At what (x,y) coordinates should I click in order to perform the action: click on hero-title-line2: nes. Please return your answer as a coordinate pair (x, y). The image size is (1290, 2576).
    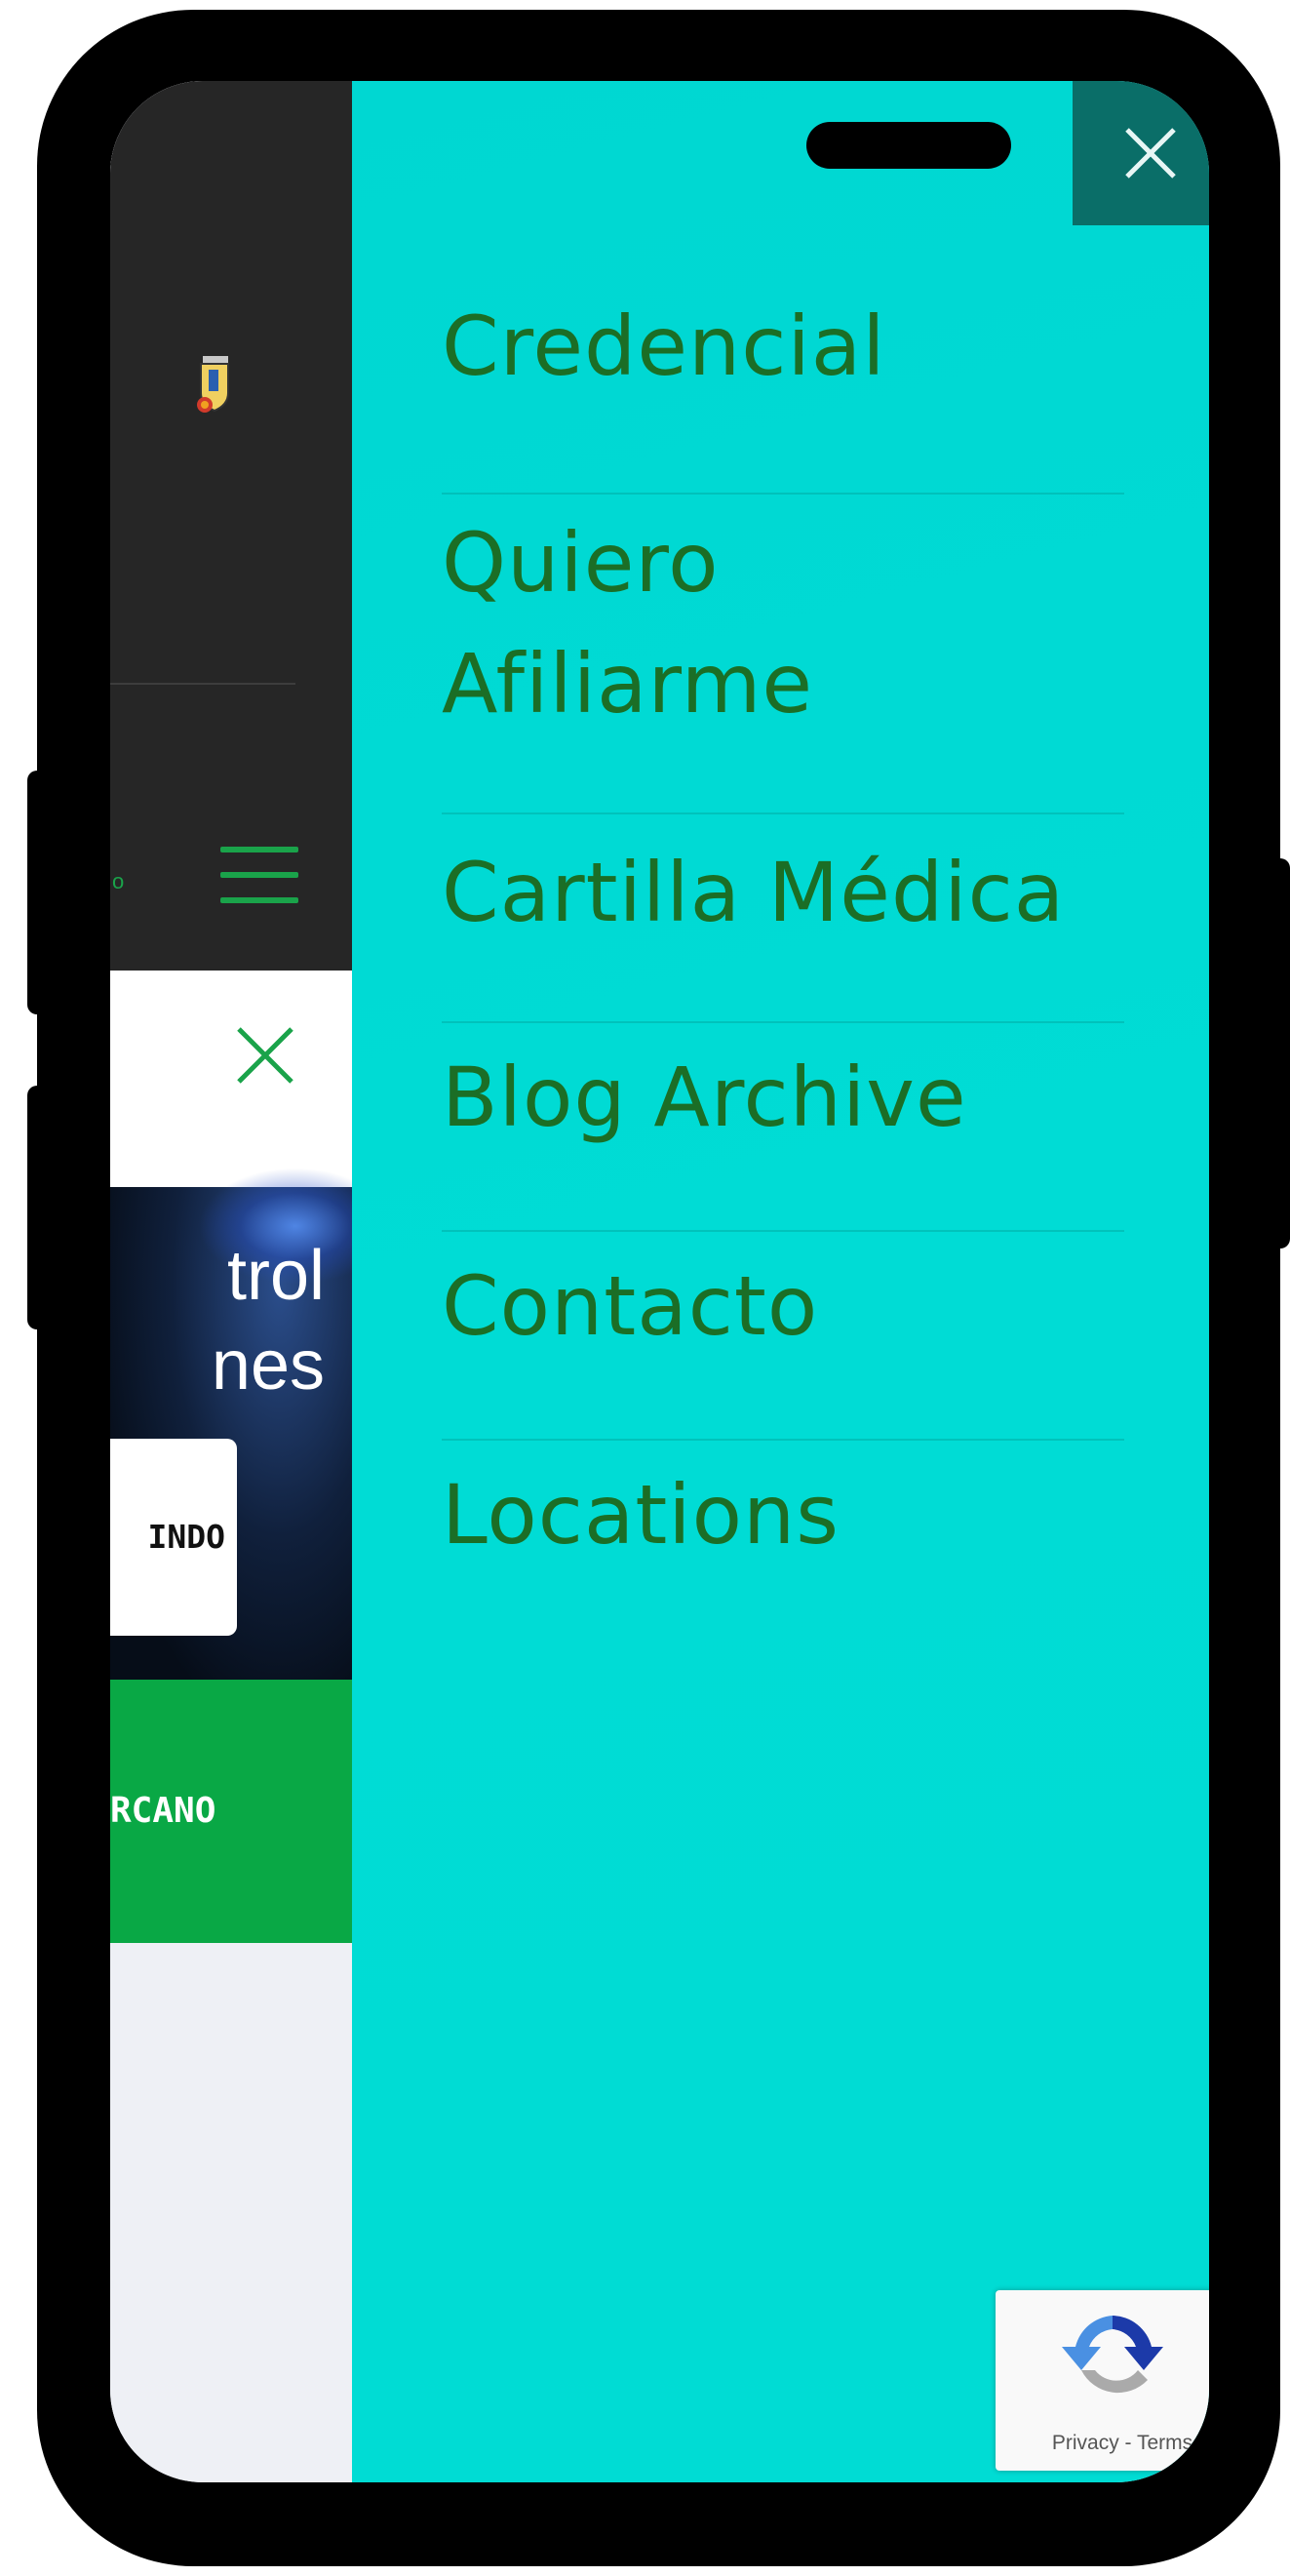
    Looking at the image, I should click on (268, 1366).